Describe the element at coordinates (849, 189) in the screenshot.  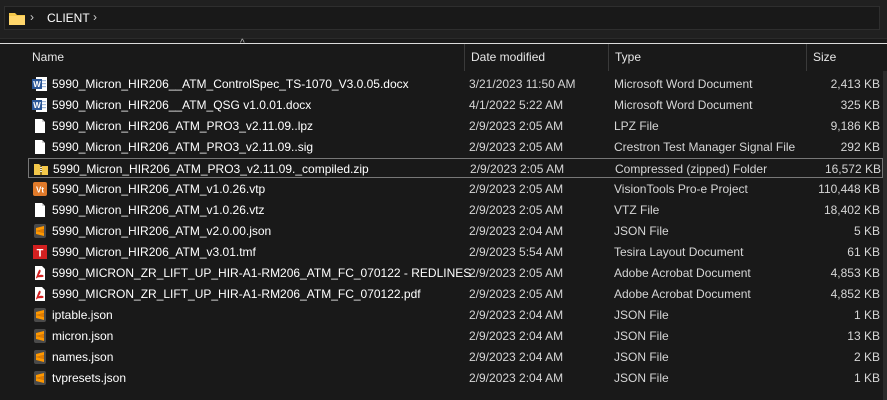
I see `file-size: 110,448 KB` at that location.